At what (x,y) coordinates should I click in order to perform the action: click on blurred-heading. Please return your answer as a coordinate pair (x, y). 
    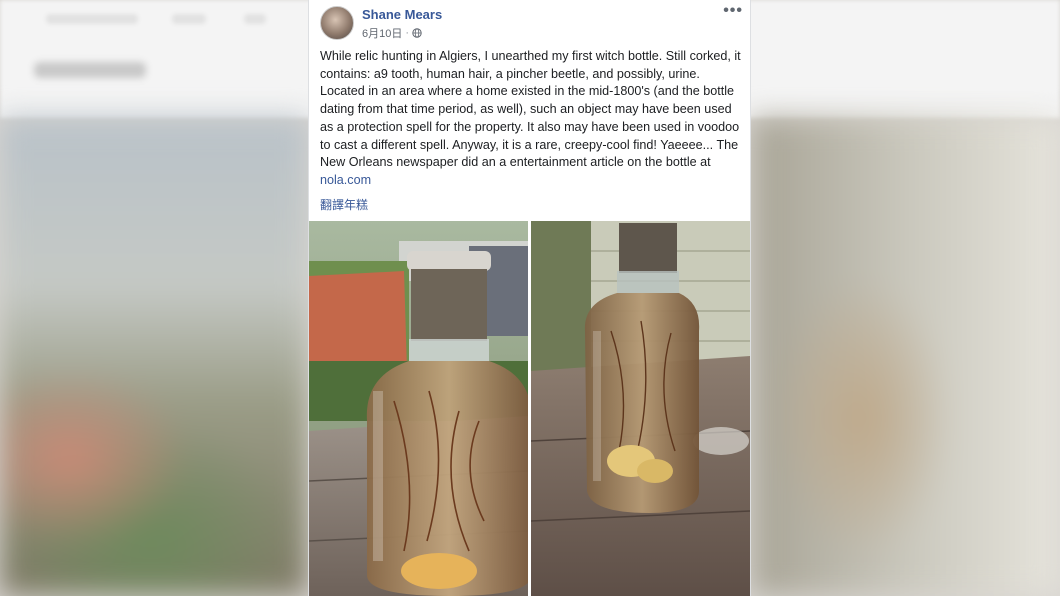
    Looking at the image, I should click on (90, 70).